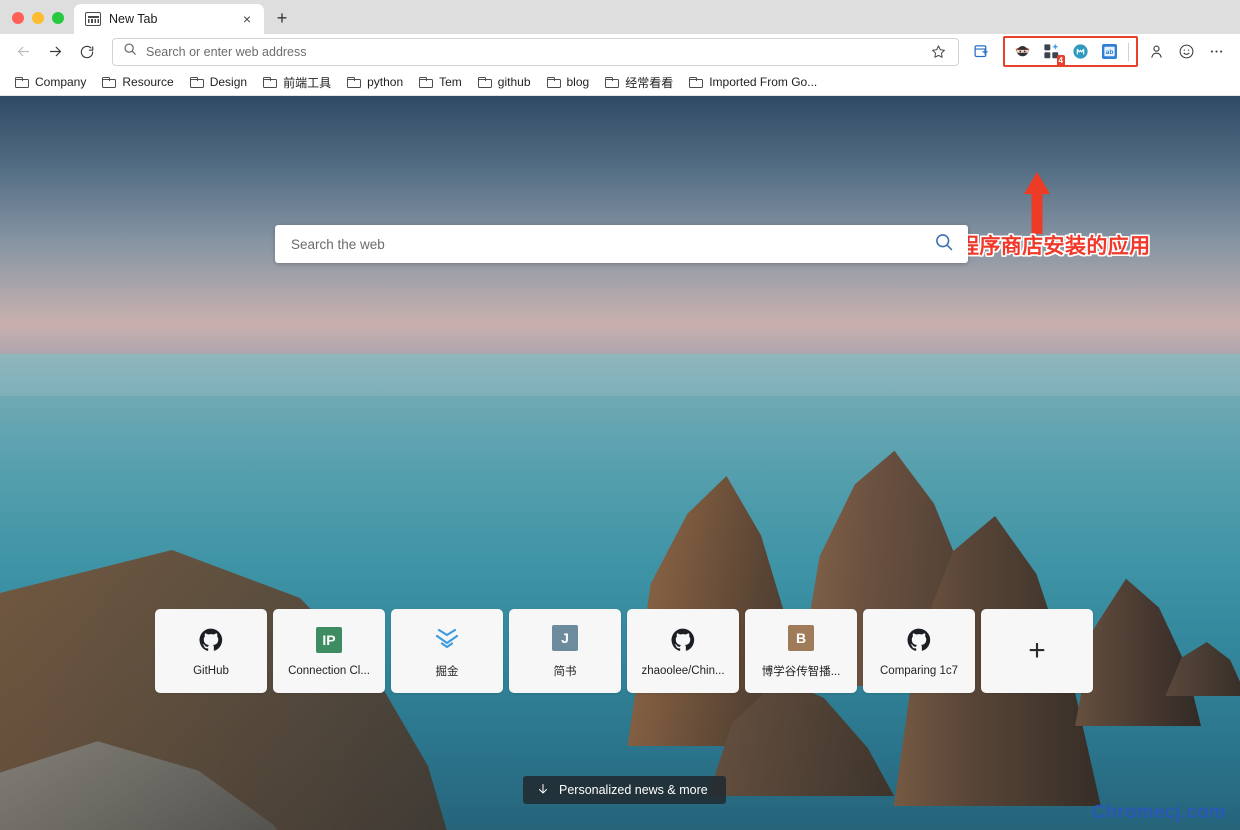 This screenshot has width=1240, height=830. I want to click on bookmark-item: 前端工具, so click(297, 82).